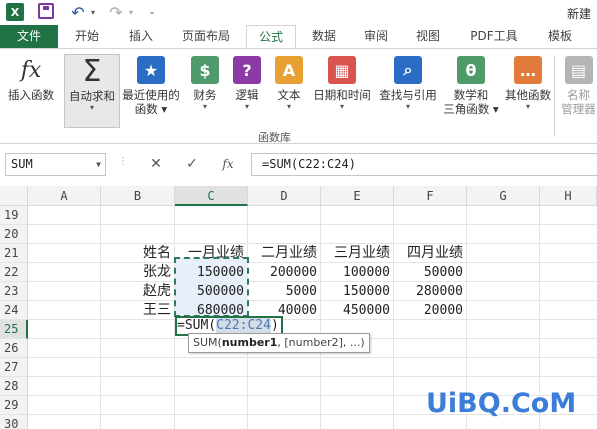 This screenshot has width=597, height=429. What do you see at coordinates (243, 325) in the screenshot?
I see `range-reference: C22:C24` at bounding box center [243, 325].